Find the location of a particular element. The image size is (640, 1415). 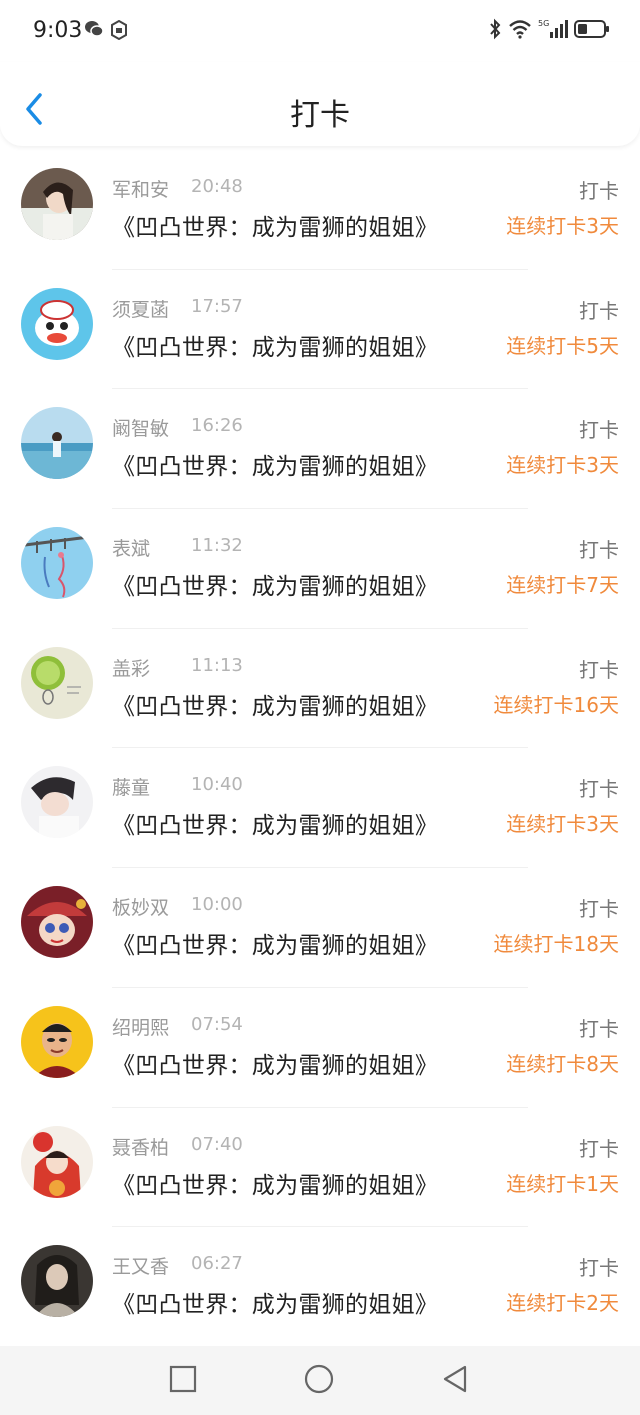

streak-label: 连续打卡18天 is located at coordinates (556, 944).